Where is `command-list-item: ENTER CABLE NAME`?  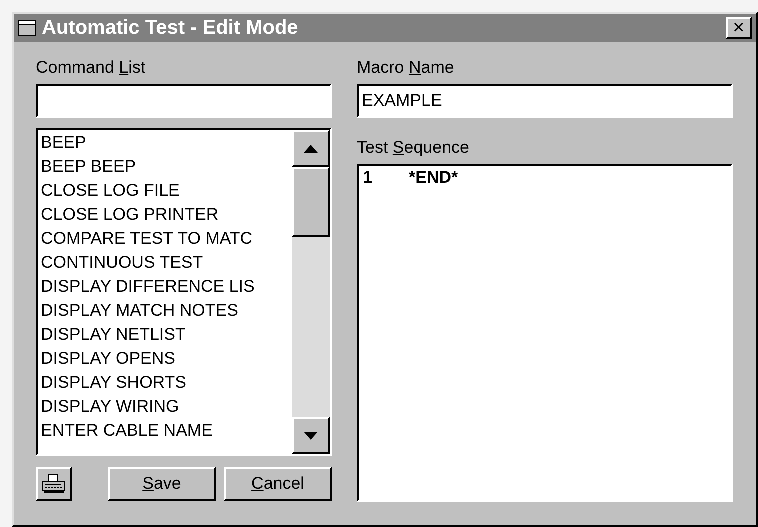 command-list-item: ENTER CABLE NAME is located at coordinates (165, 431).